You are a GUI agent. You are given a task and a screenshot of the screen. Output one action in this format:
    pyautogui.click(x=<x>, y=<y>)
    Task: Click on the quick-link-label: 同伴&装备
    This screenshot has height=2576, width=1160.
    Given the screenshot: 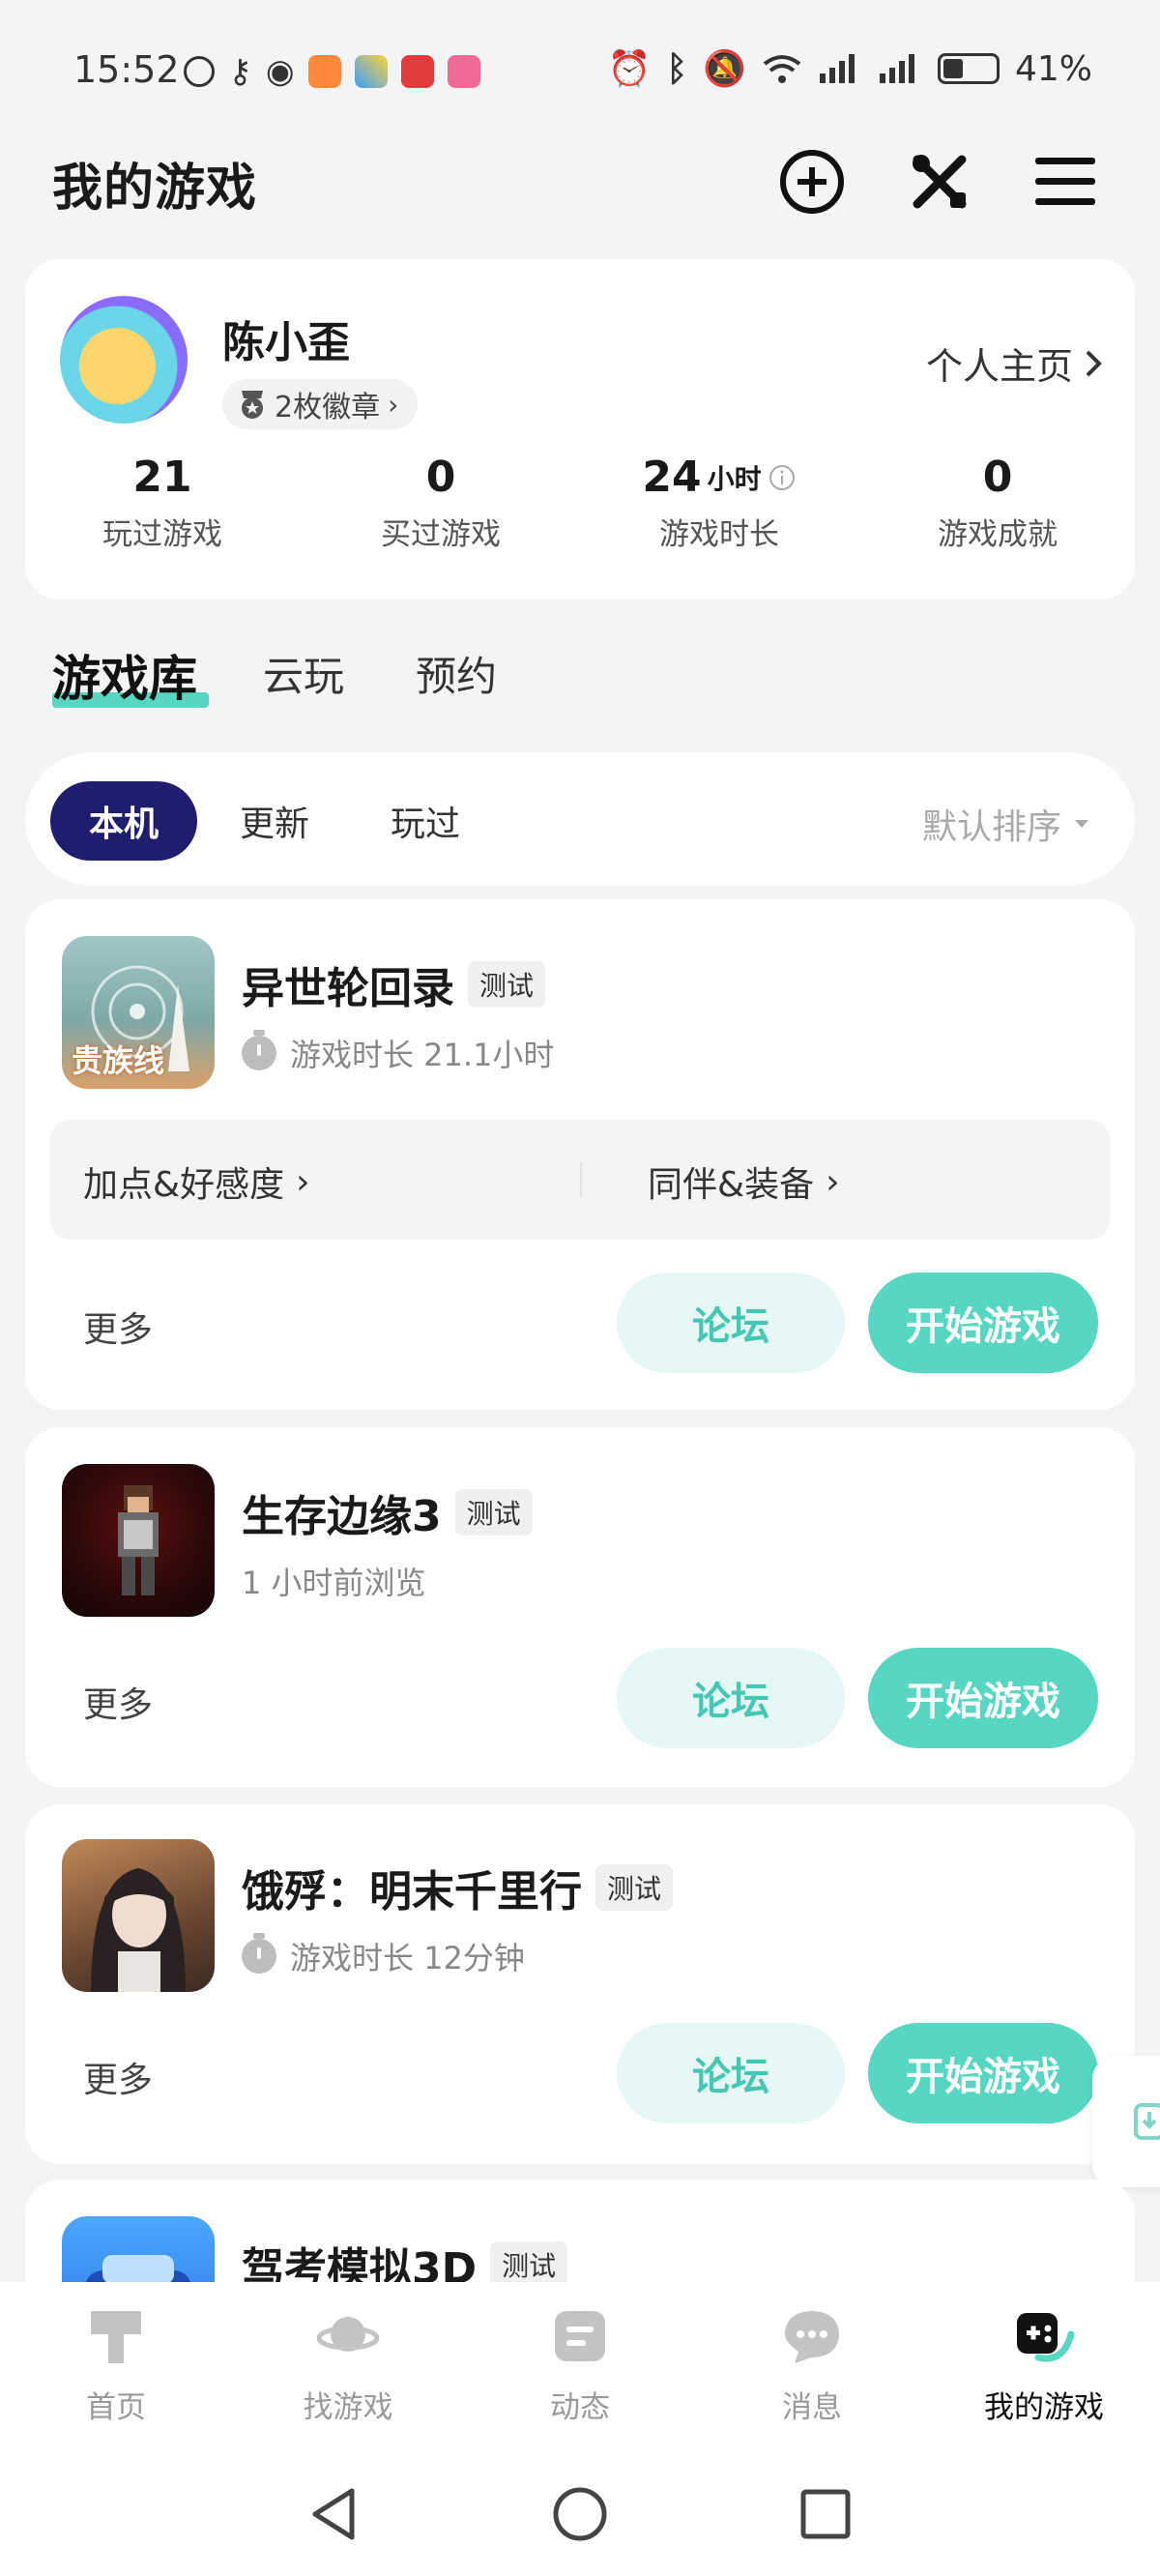 What is the action you would take?
    pyautogui.click(x=731, y=1185)
    